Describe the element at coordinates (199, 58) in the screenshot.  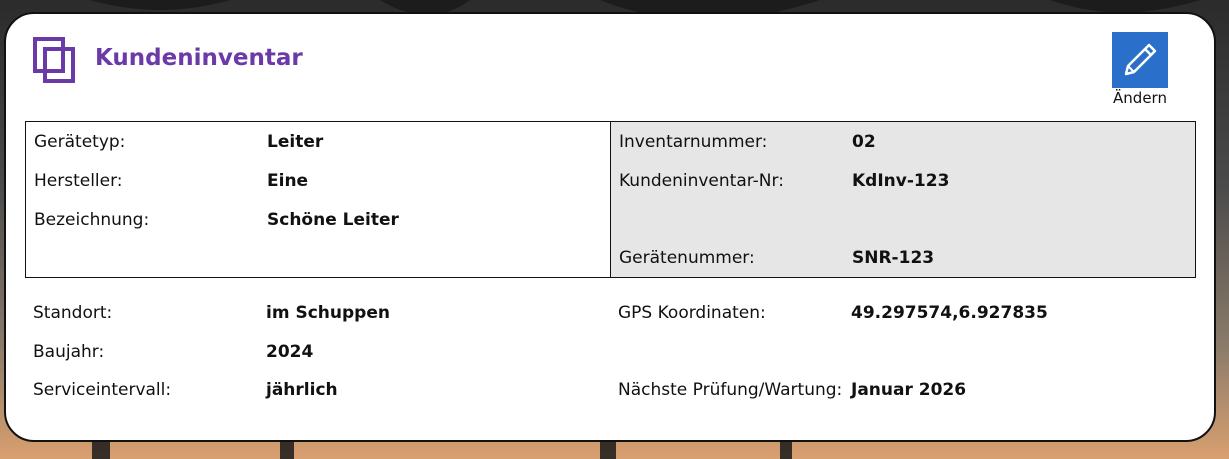
I see `page-title: Kundeninventar` at that location.